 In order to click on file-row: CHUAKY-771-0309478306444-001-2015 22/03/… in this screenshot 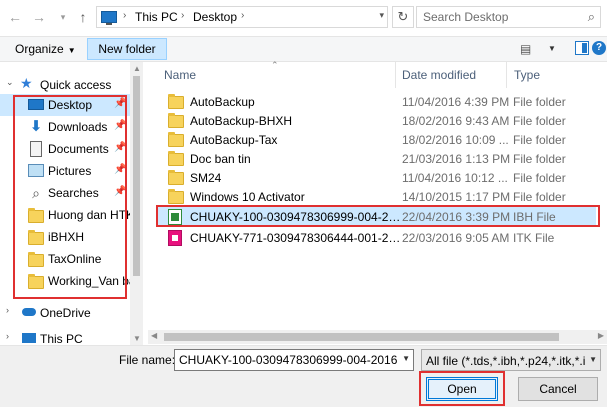, I will do `click(376, 238)`.